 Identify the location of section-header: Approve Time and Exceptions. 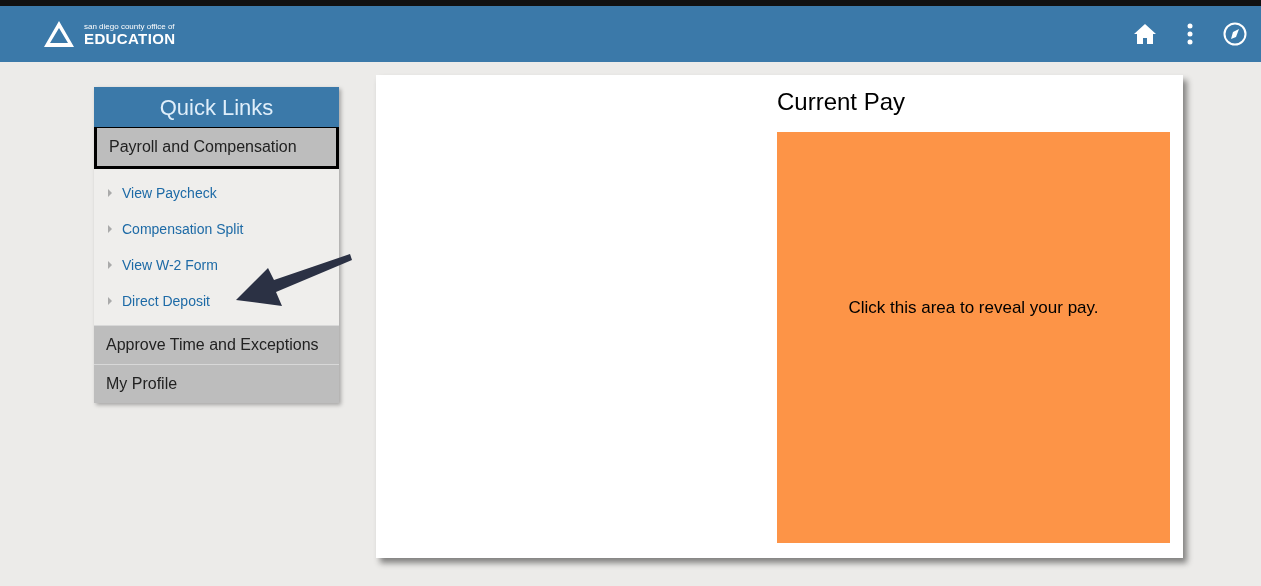
(216, 344).